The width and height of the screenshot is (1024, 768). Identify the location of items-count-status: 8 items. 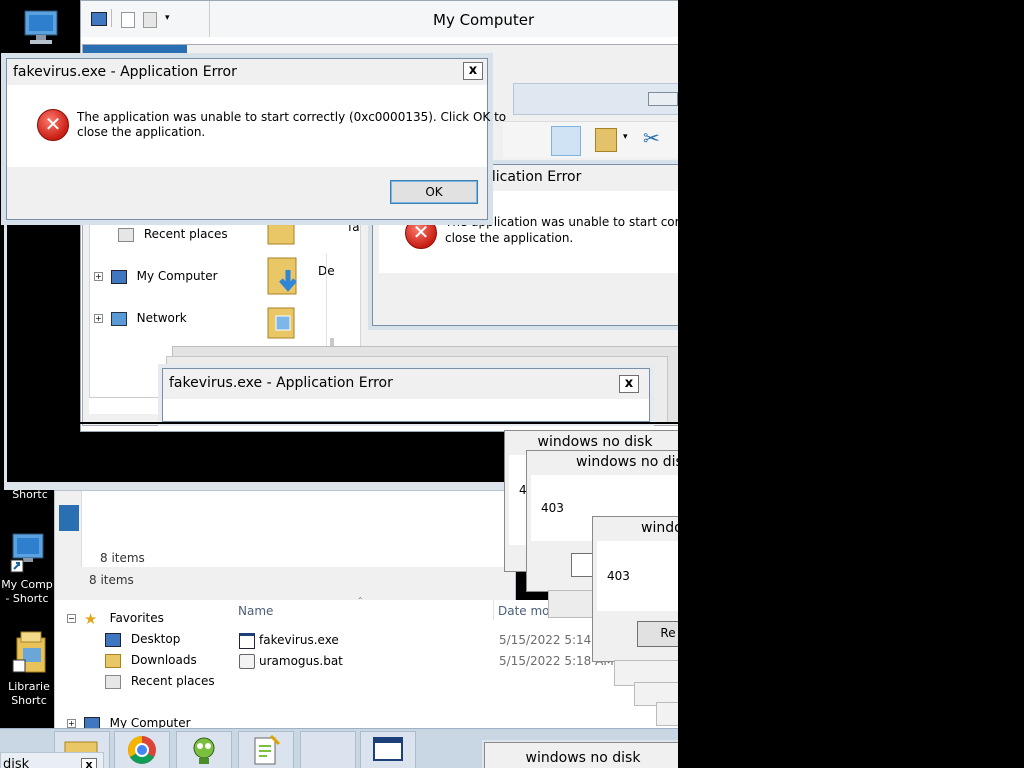
(111, 580).